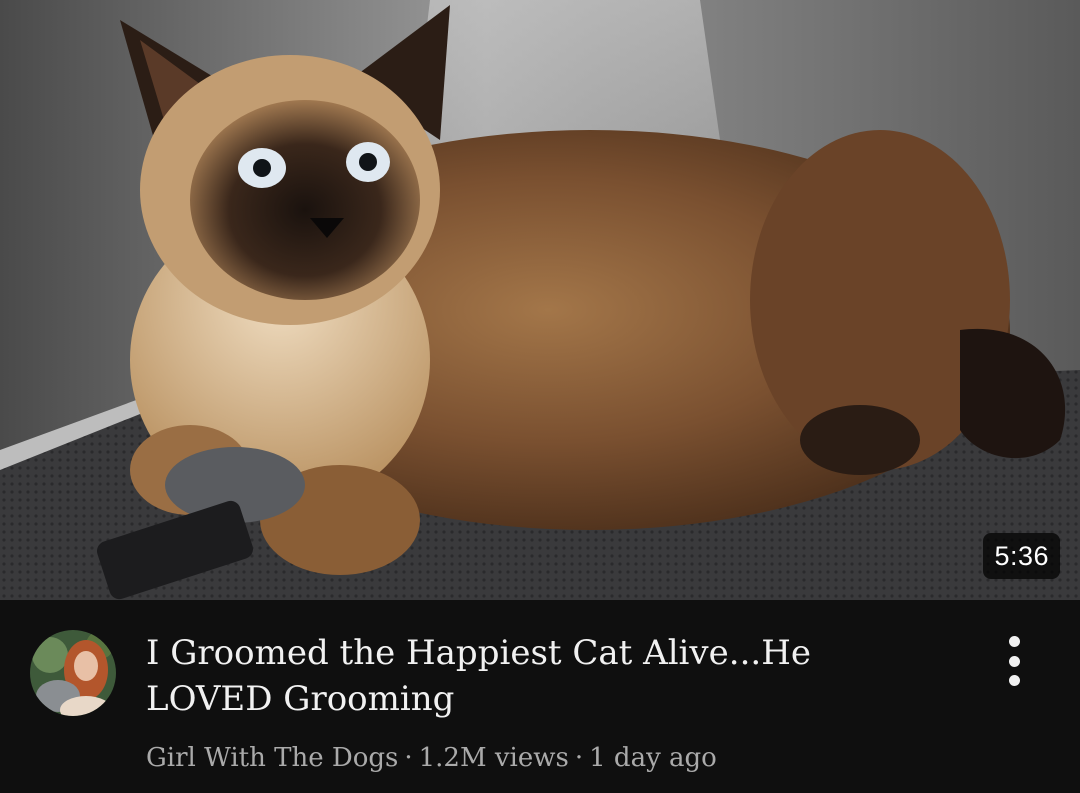  What do you see at coordinates (272, 758) in the screenshot?
I see `channel-name: Girl With The Dogs` at bounding box center [272, 758].